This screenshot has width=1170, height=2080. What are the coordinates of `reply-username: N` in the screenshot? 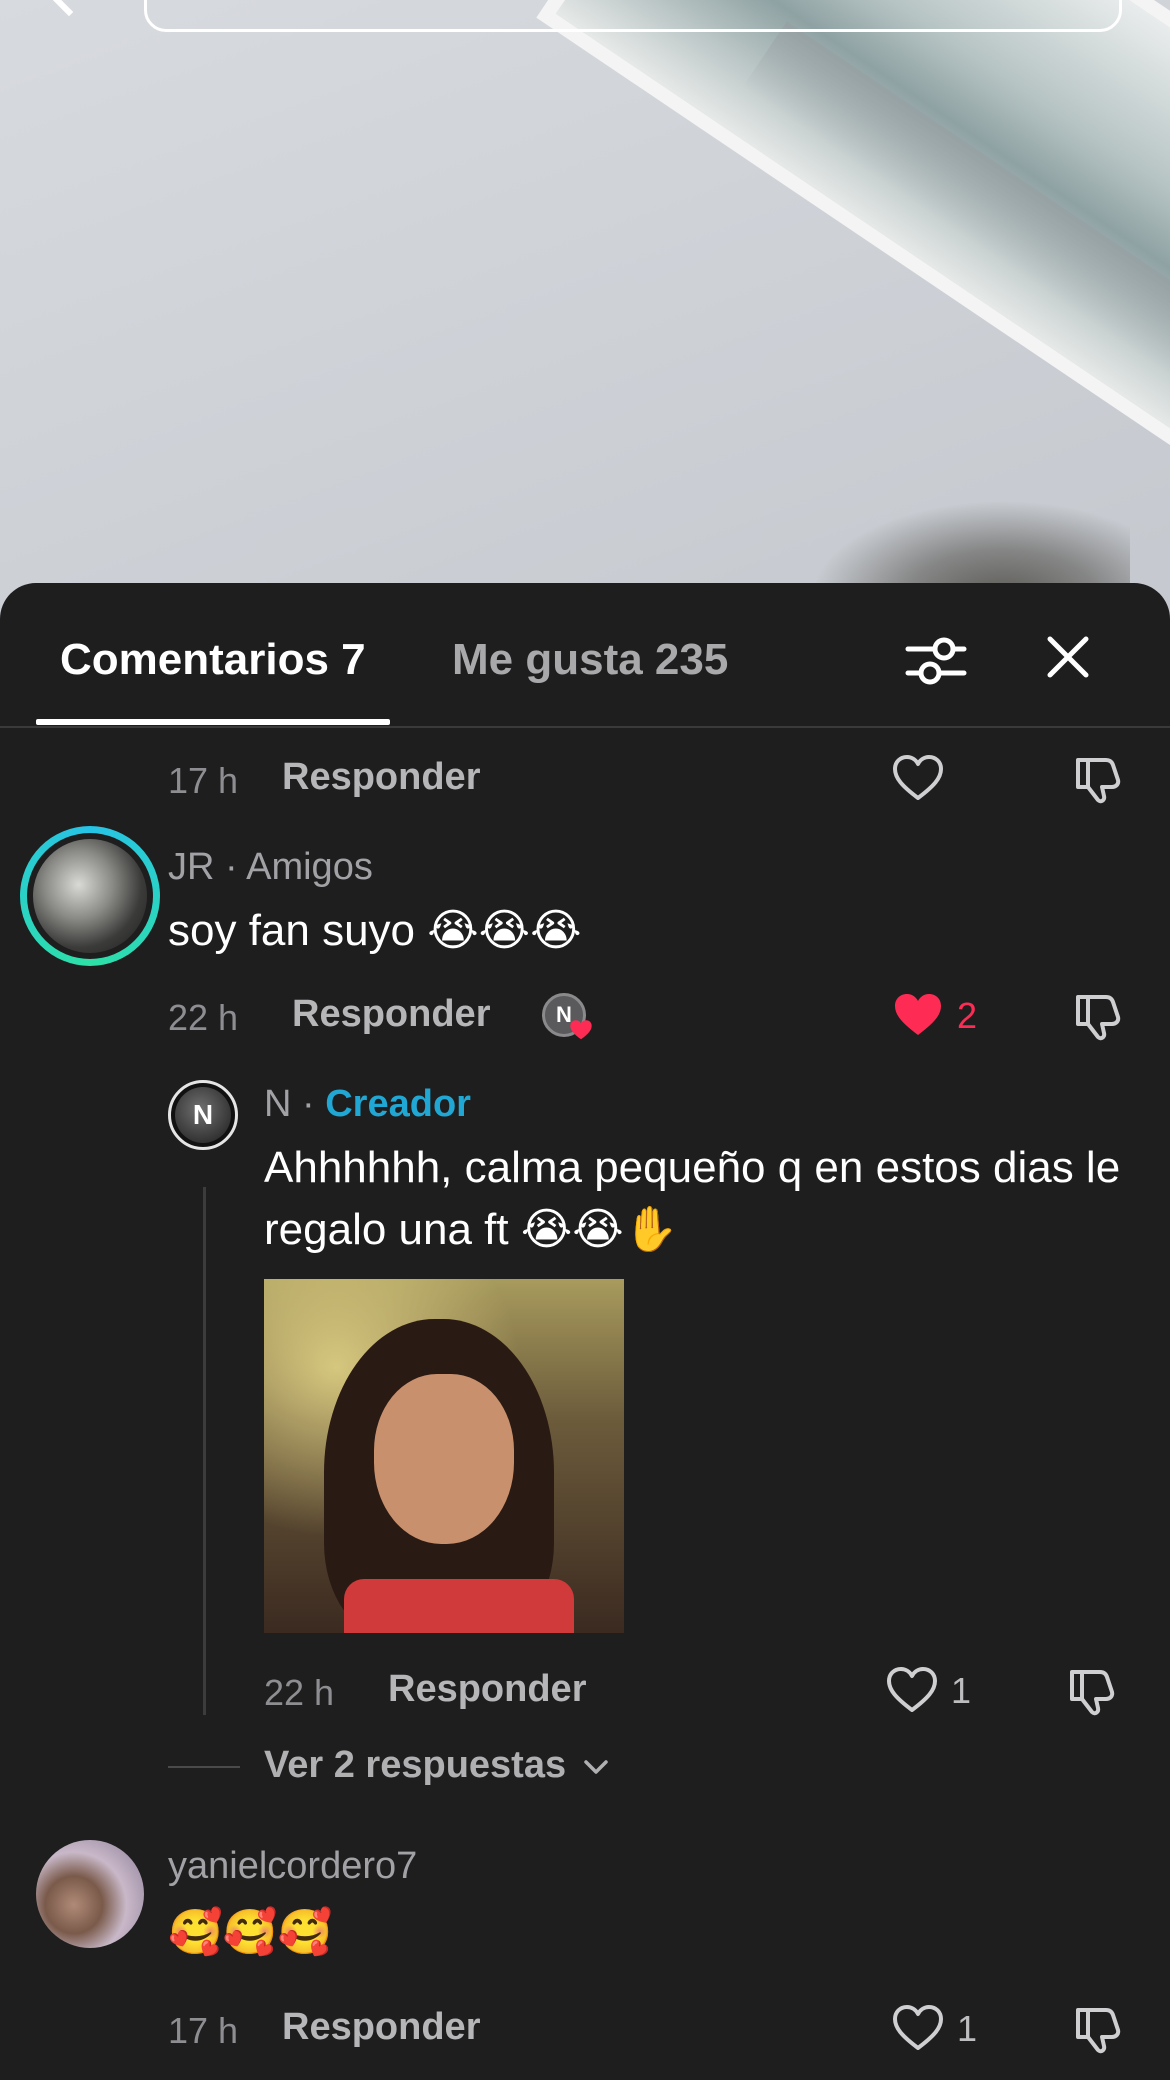 It's located at (277, 1104).